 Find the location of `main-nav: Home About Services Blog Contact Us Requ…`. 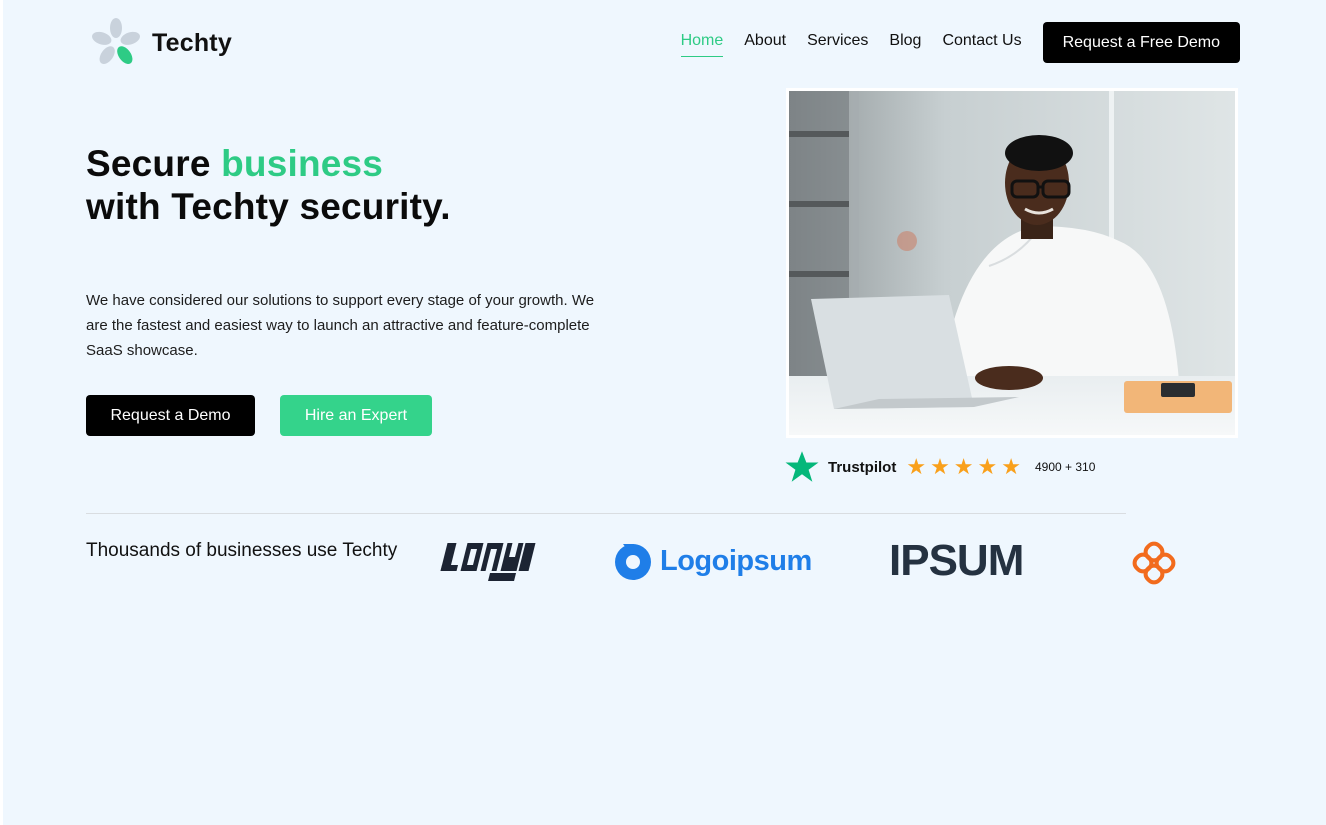

main-nav: Home About Services Blog Contact Us Requ… is located at coordinates (960, 42).